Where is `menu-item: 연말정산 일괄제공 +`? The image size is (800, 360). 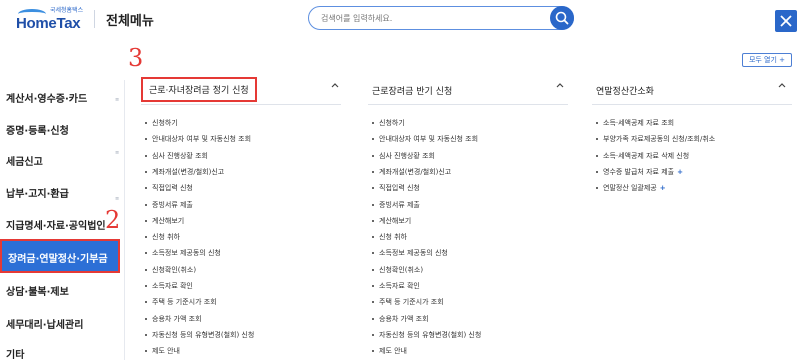 menu-item: 연말정산 일괄제공 + is located at coordinates (631, 188).